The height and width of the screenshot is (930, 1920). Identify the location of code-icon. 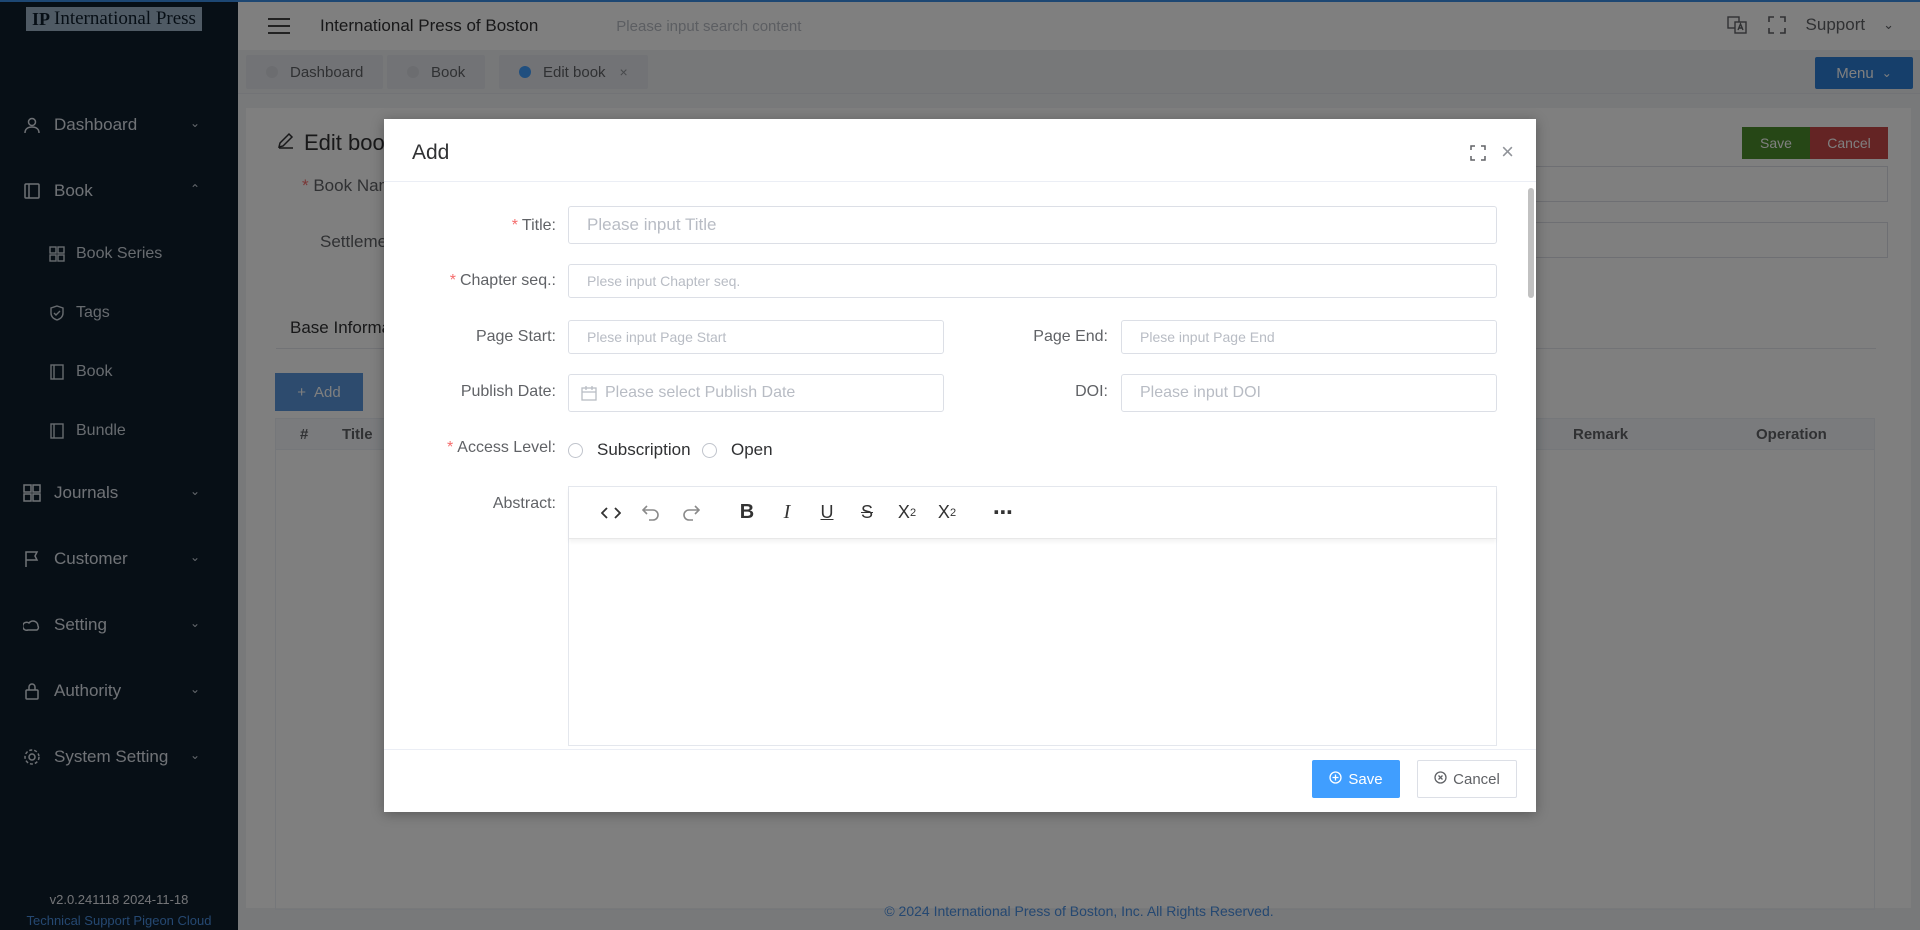
(611, 513).